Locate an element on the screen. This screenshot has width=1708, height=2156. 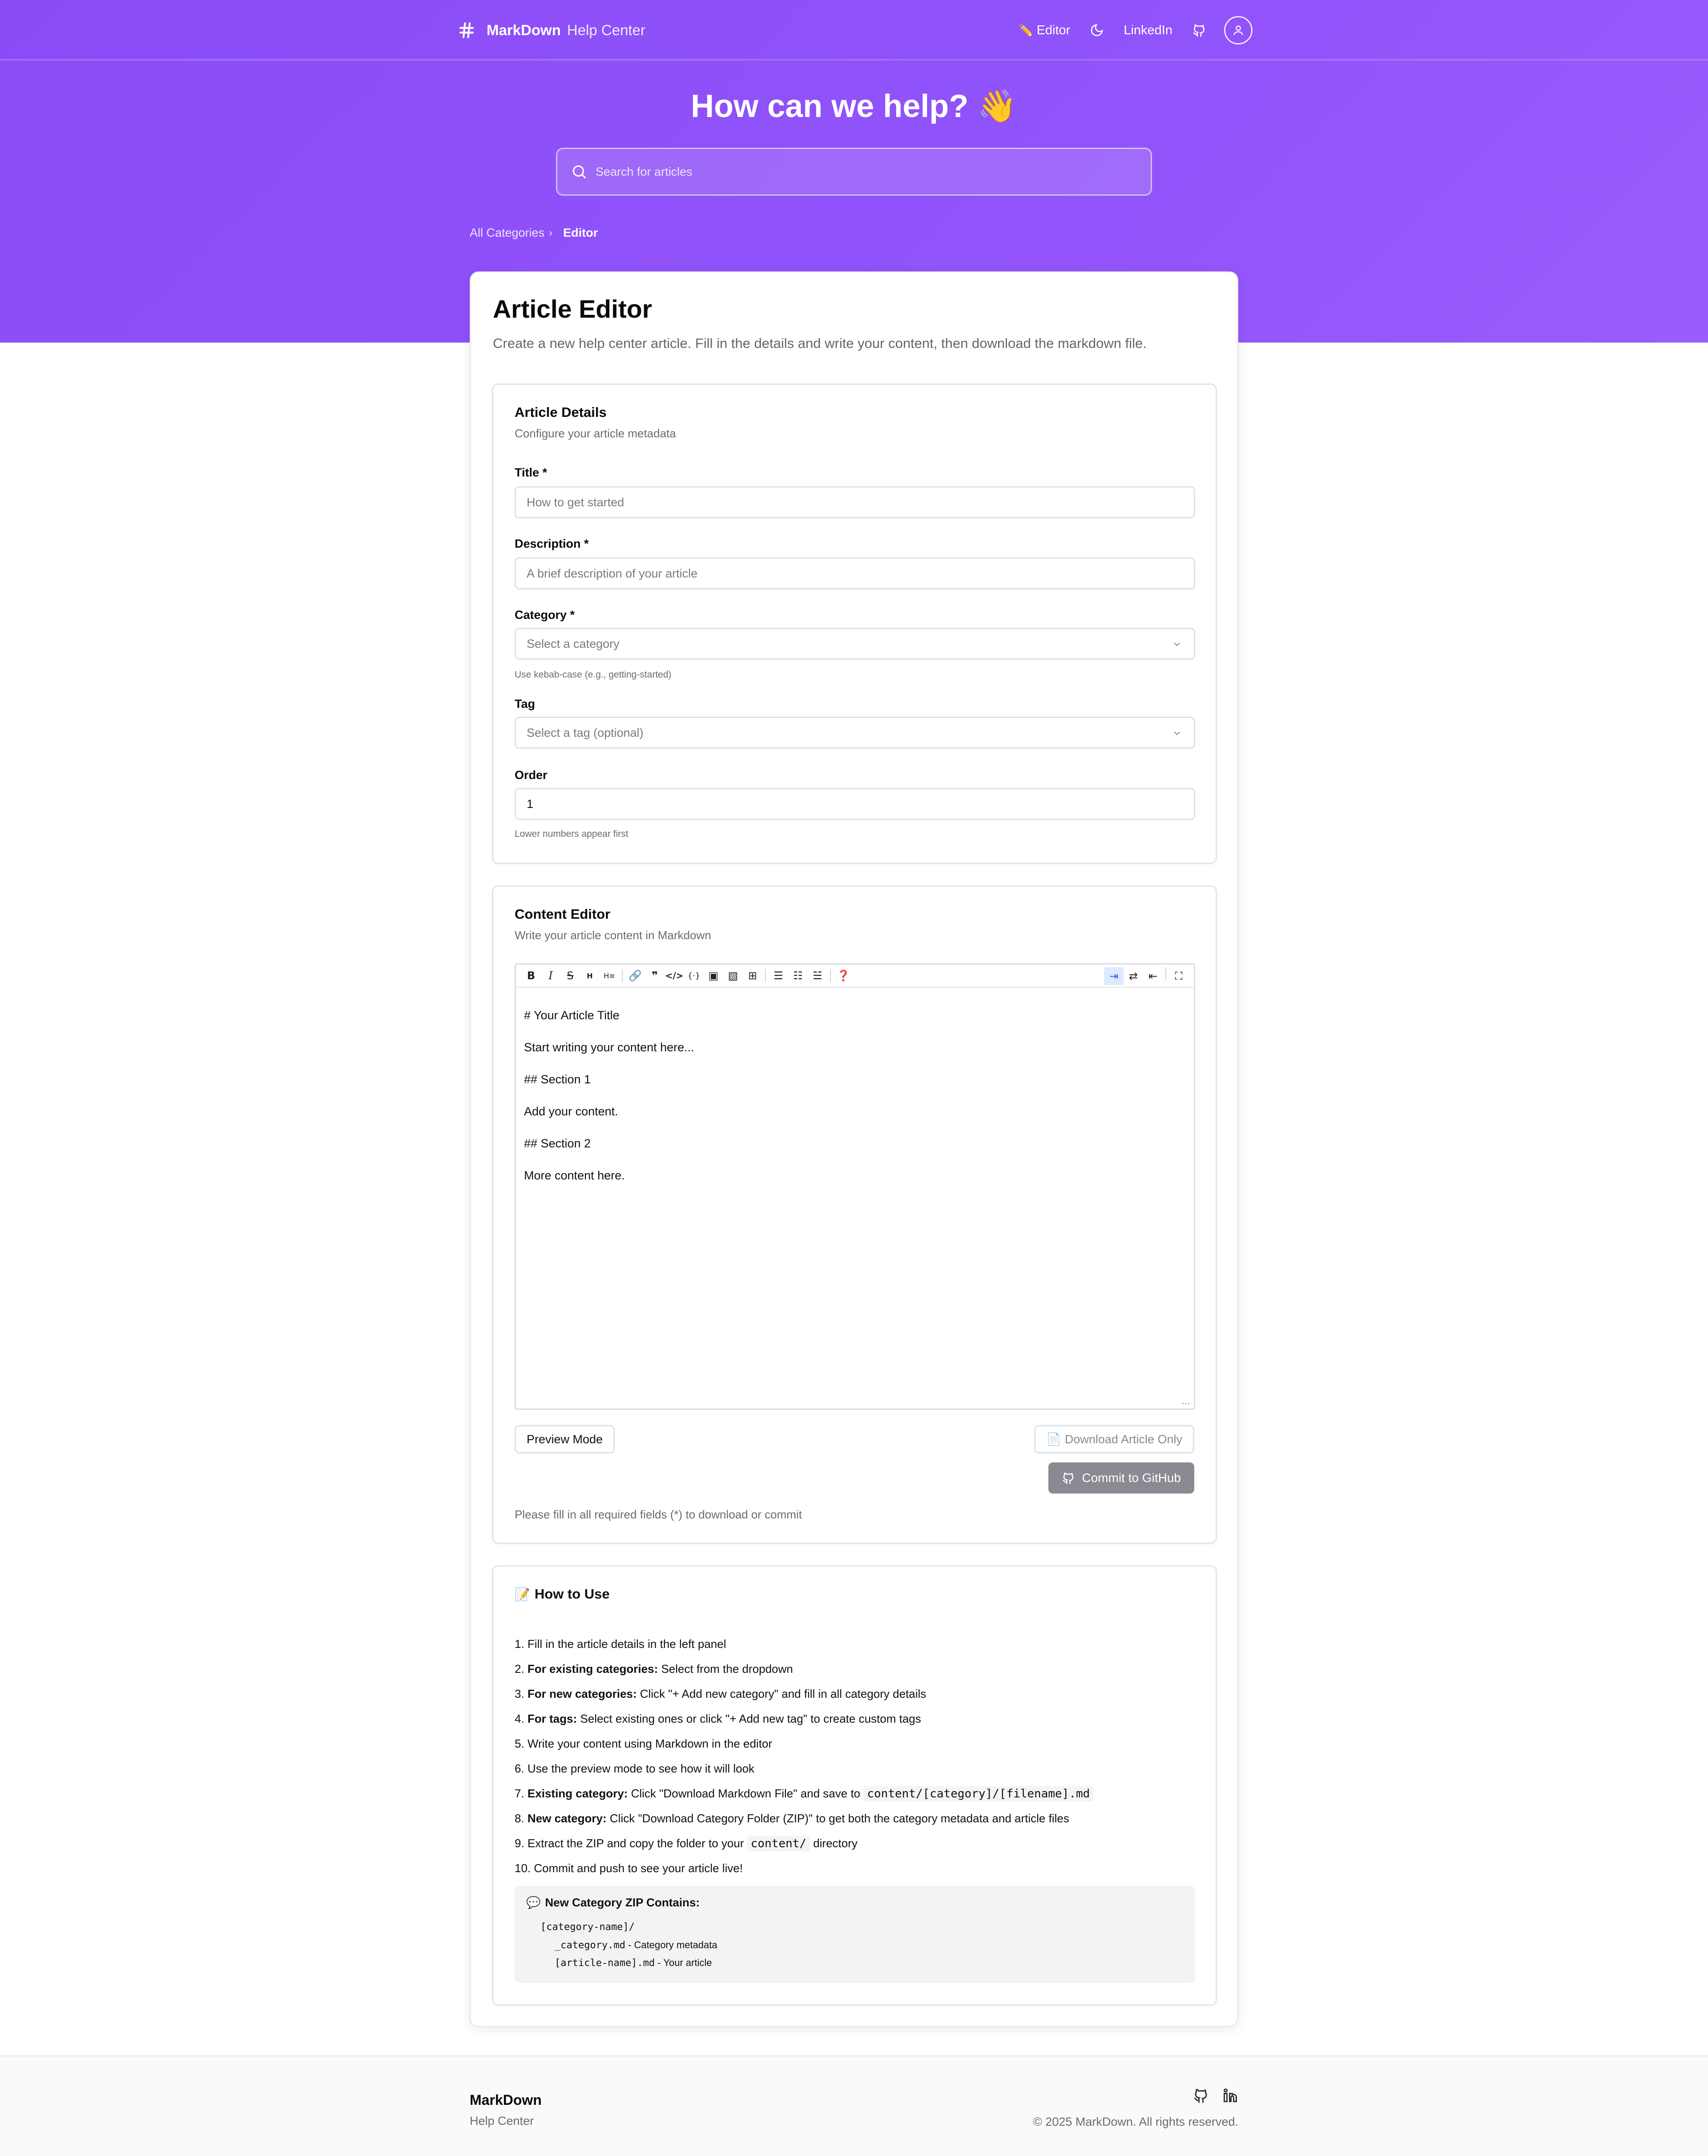
code-icon: </> is located at coordinates (674, 976).